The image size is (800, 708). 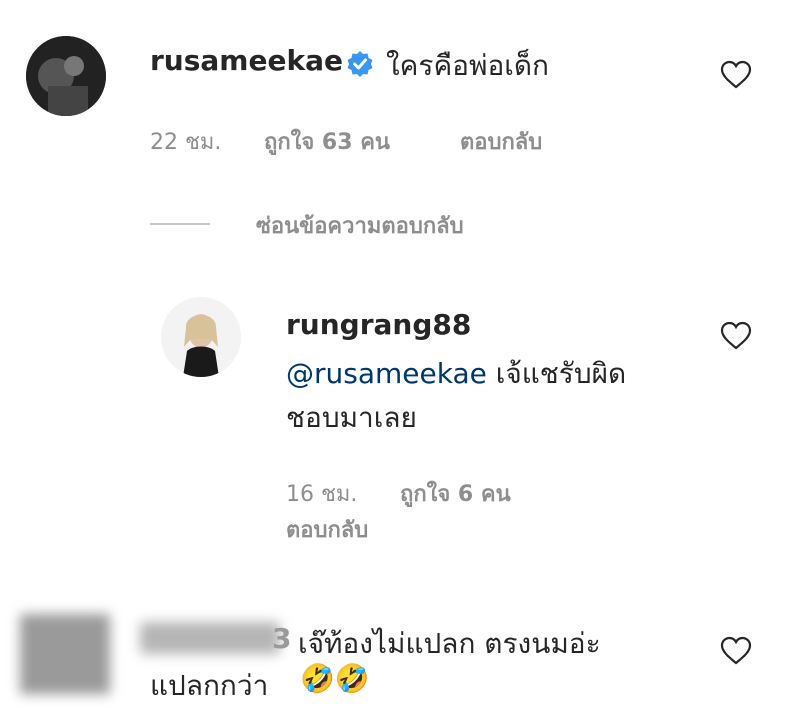 I want to click on avatar-rungrang88, so click(x=201, y=337).